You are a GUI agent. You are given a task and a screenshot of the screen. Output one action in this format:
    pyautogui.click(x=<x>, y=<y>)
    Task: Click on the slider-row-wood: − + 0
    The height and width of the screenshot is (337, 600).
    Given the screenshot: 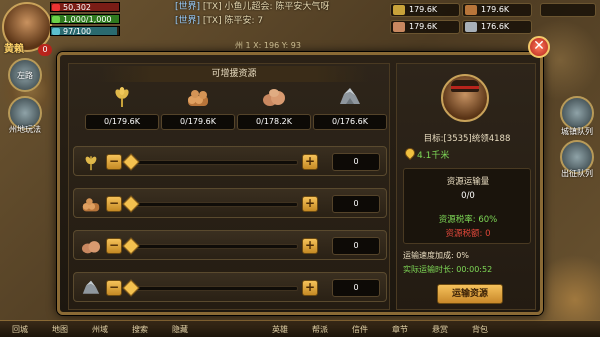 What is the action you would take?
    pyautogui.click(x=230, y=203)
    